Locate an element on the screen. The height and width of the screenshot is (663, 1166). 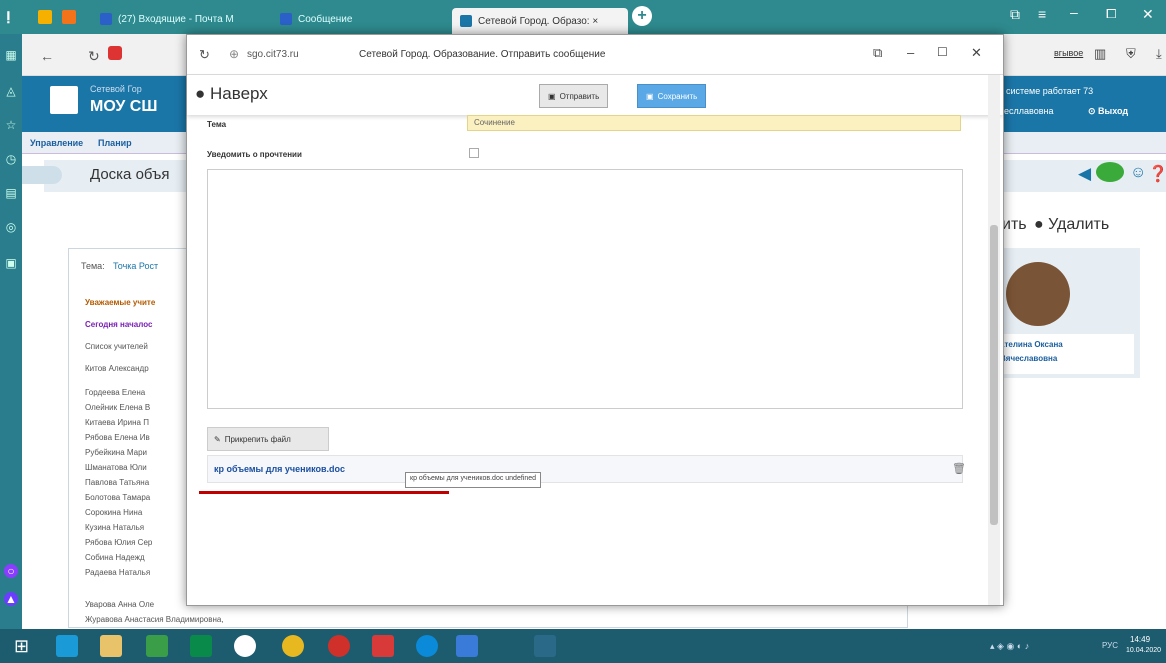
avatar is located at coordinates (1038, 294).